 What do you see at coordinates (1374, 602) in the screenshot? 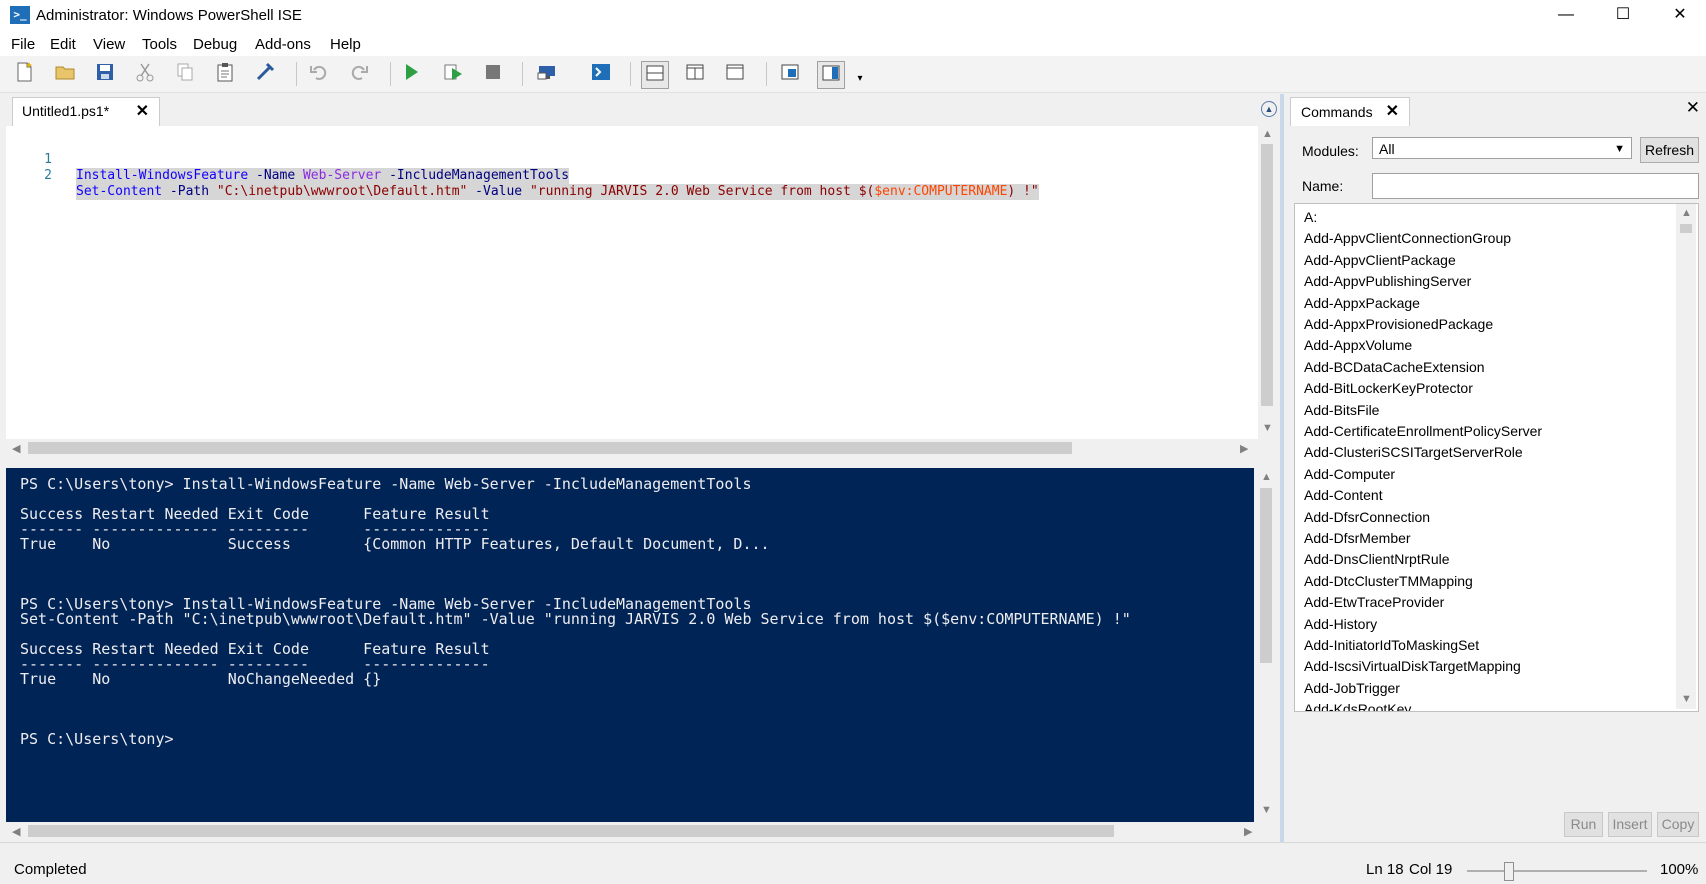
I see `list-item: Add-EtwTraceProvider` at bounding box center [1374, 602].